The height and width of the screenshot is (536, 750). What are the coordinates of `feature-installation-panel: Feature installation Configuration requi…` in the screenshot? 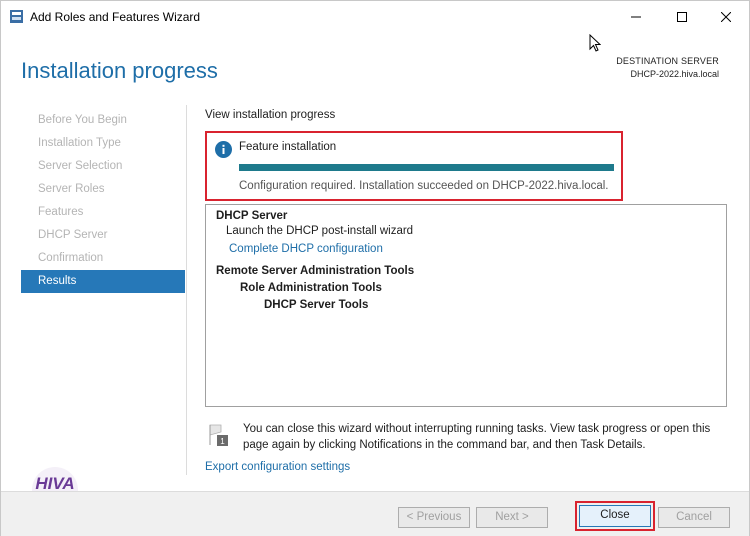 It's located at (414, 166).